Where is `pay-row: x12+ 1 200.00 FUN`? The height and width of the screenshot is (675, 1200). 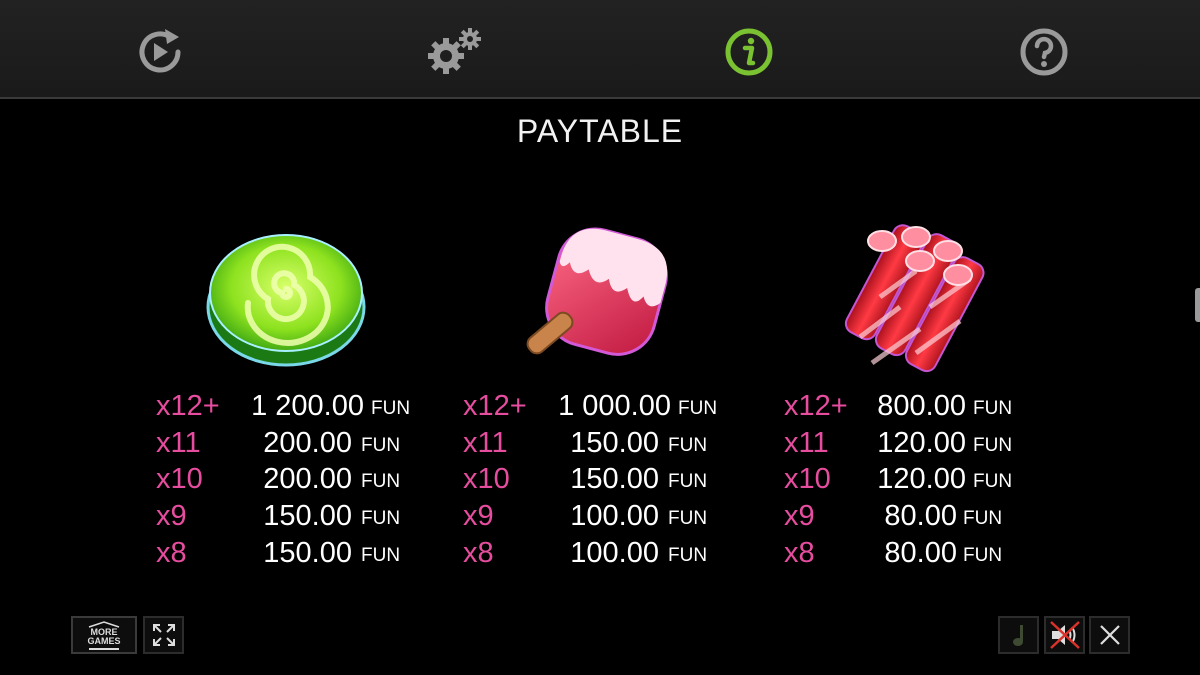
pay-row: x12+ 1 200.00 FUN is located at coordinates (286, 406).